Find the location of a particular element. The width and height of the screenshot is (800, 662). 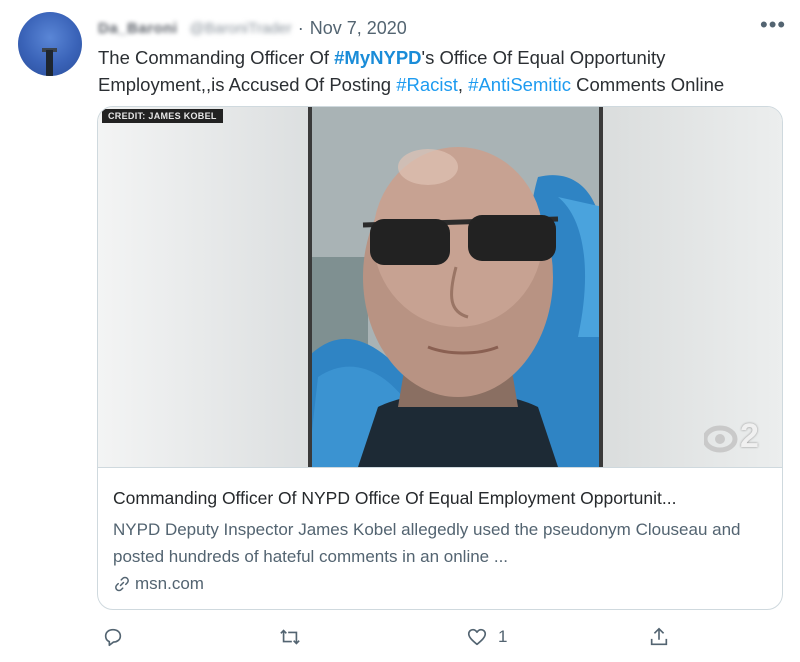

tweet-actions: 1 is located at coordinates (388, 637).